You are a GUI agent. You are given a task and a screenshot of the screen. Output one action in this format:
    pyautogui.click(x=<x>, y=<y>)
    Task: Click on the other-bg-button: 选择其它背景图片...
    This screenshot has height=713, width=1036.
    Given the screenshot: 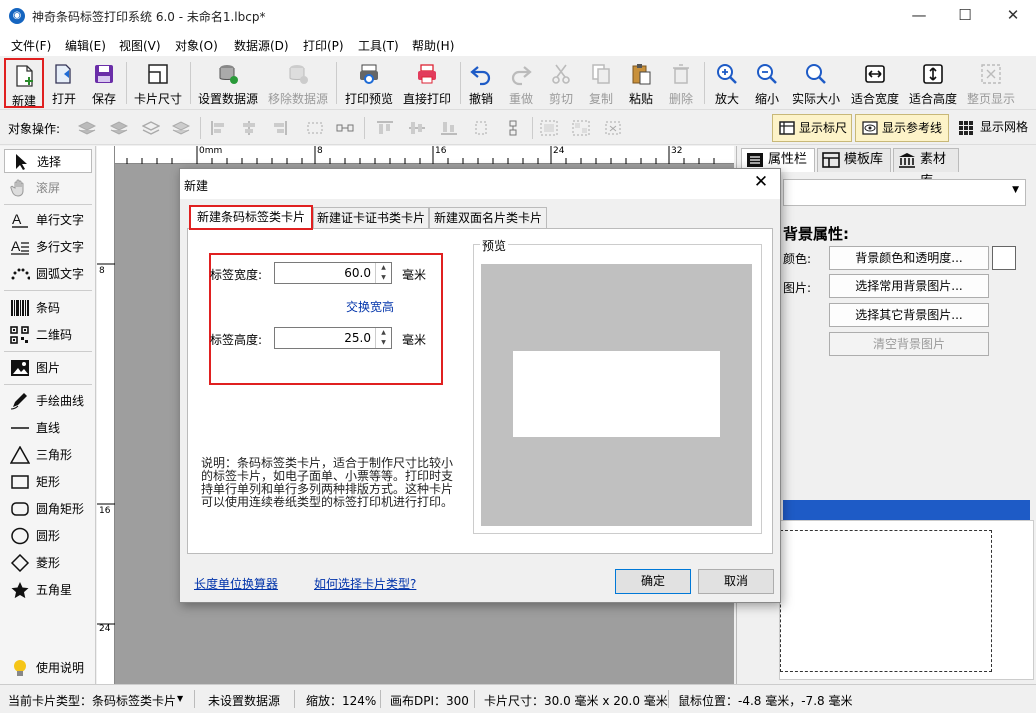 What is the action you would take?
    pyautogui.click(x=909, y=315)
    